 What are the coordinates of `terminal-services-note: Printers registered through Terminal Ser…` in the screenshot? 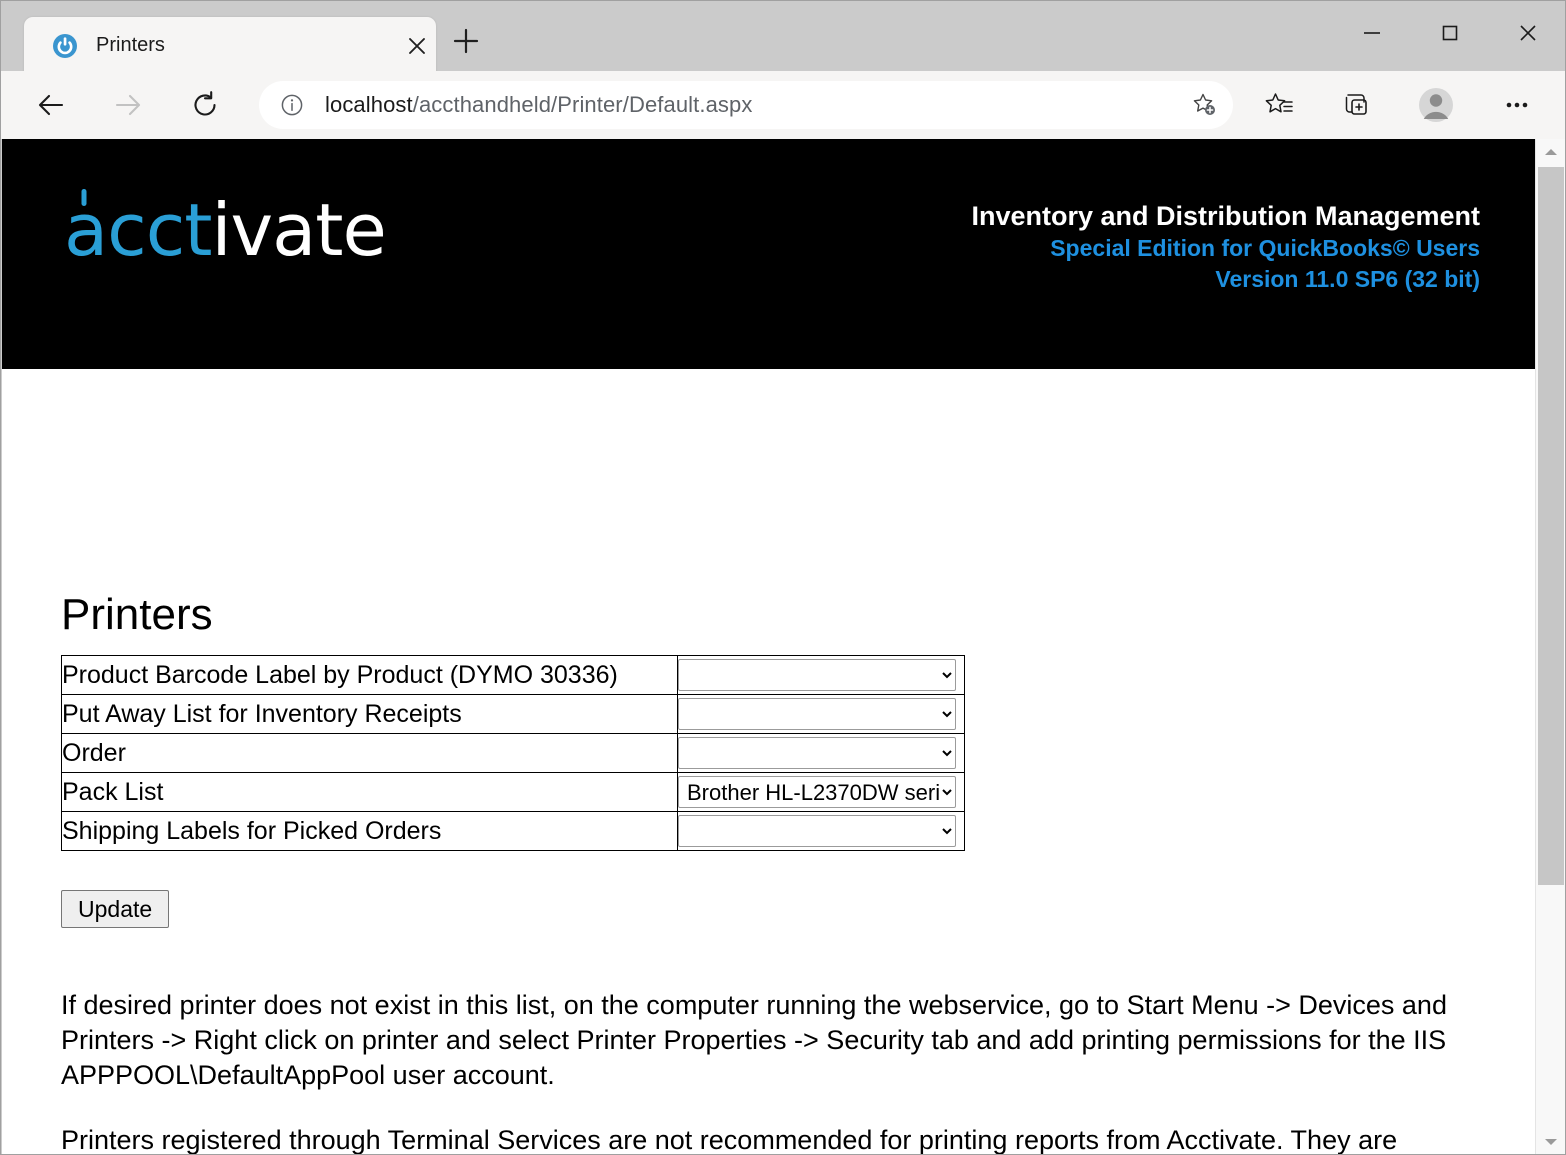 It's located at (729, 1140).